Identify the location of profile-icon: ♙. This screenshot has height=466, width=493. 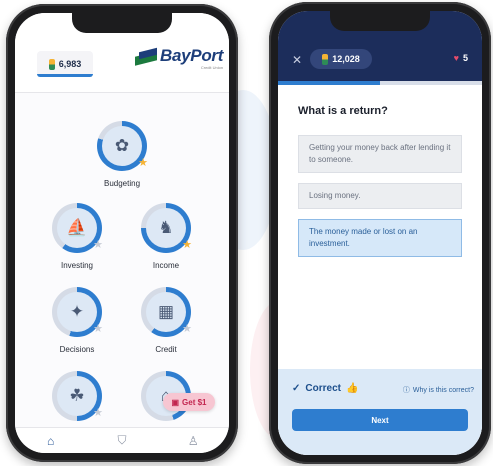
(193, 441).